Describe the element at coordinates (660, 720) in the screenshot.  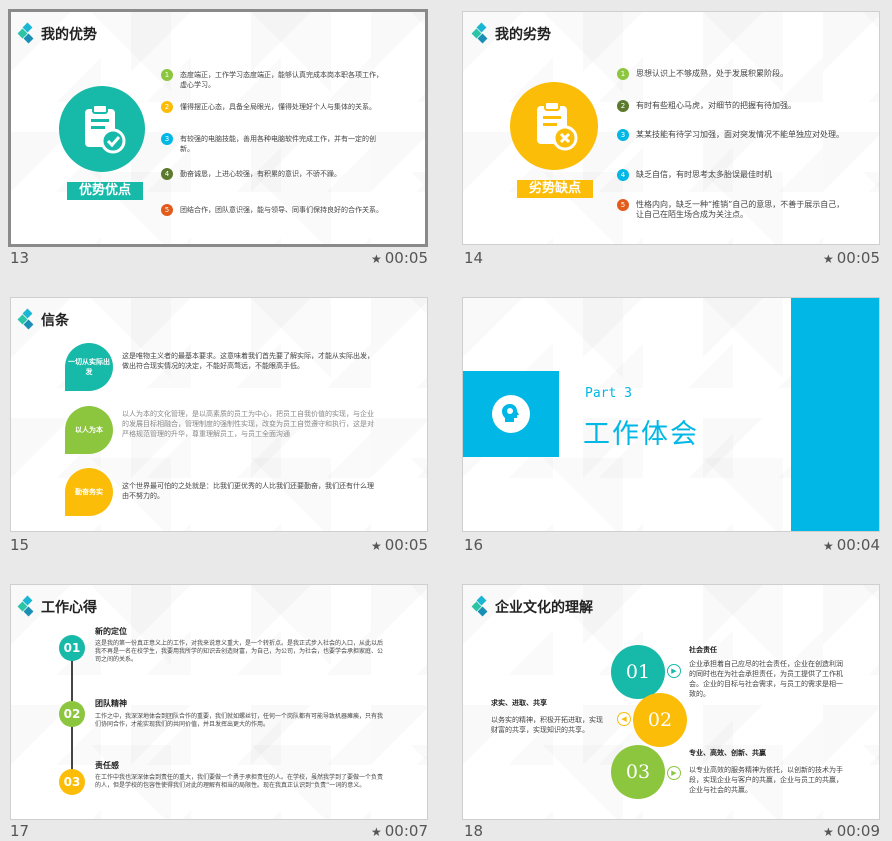
I see `culture-circle: 02` at that location.